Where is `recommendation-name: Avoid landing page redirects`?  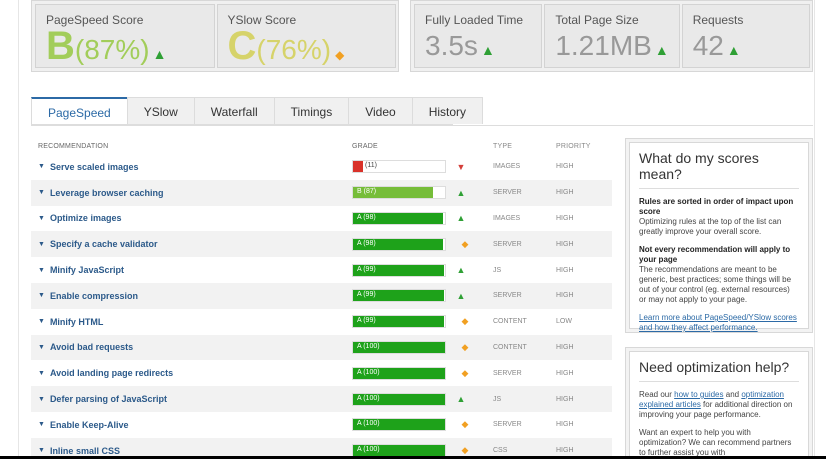
recommendation-name: Avoid landing page redirects is located at coordinates (111, 373).